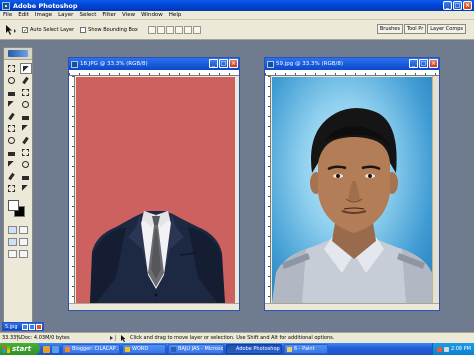  Describe the element at coordinates (65, 15) in the screenshot. I see `menu-layer: Layer` at that location.